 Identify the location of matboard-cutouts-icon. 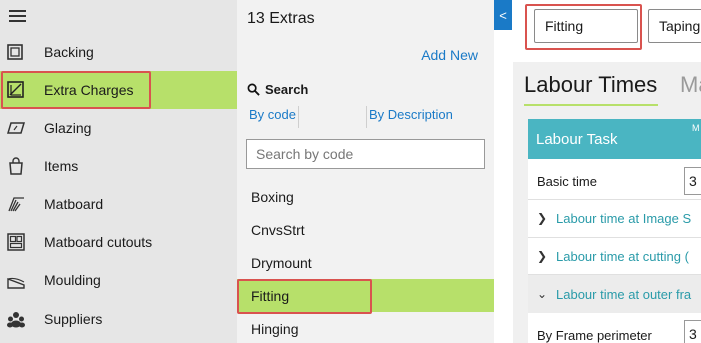
(16, 242).